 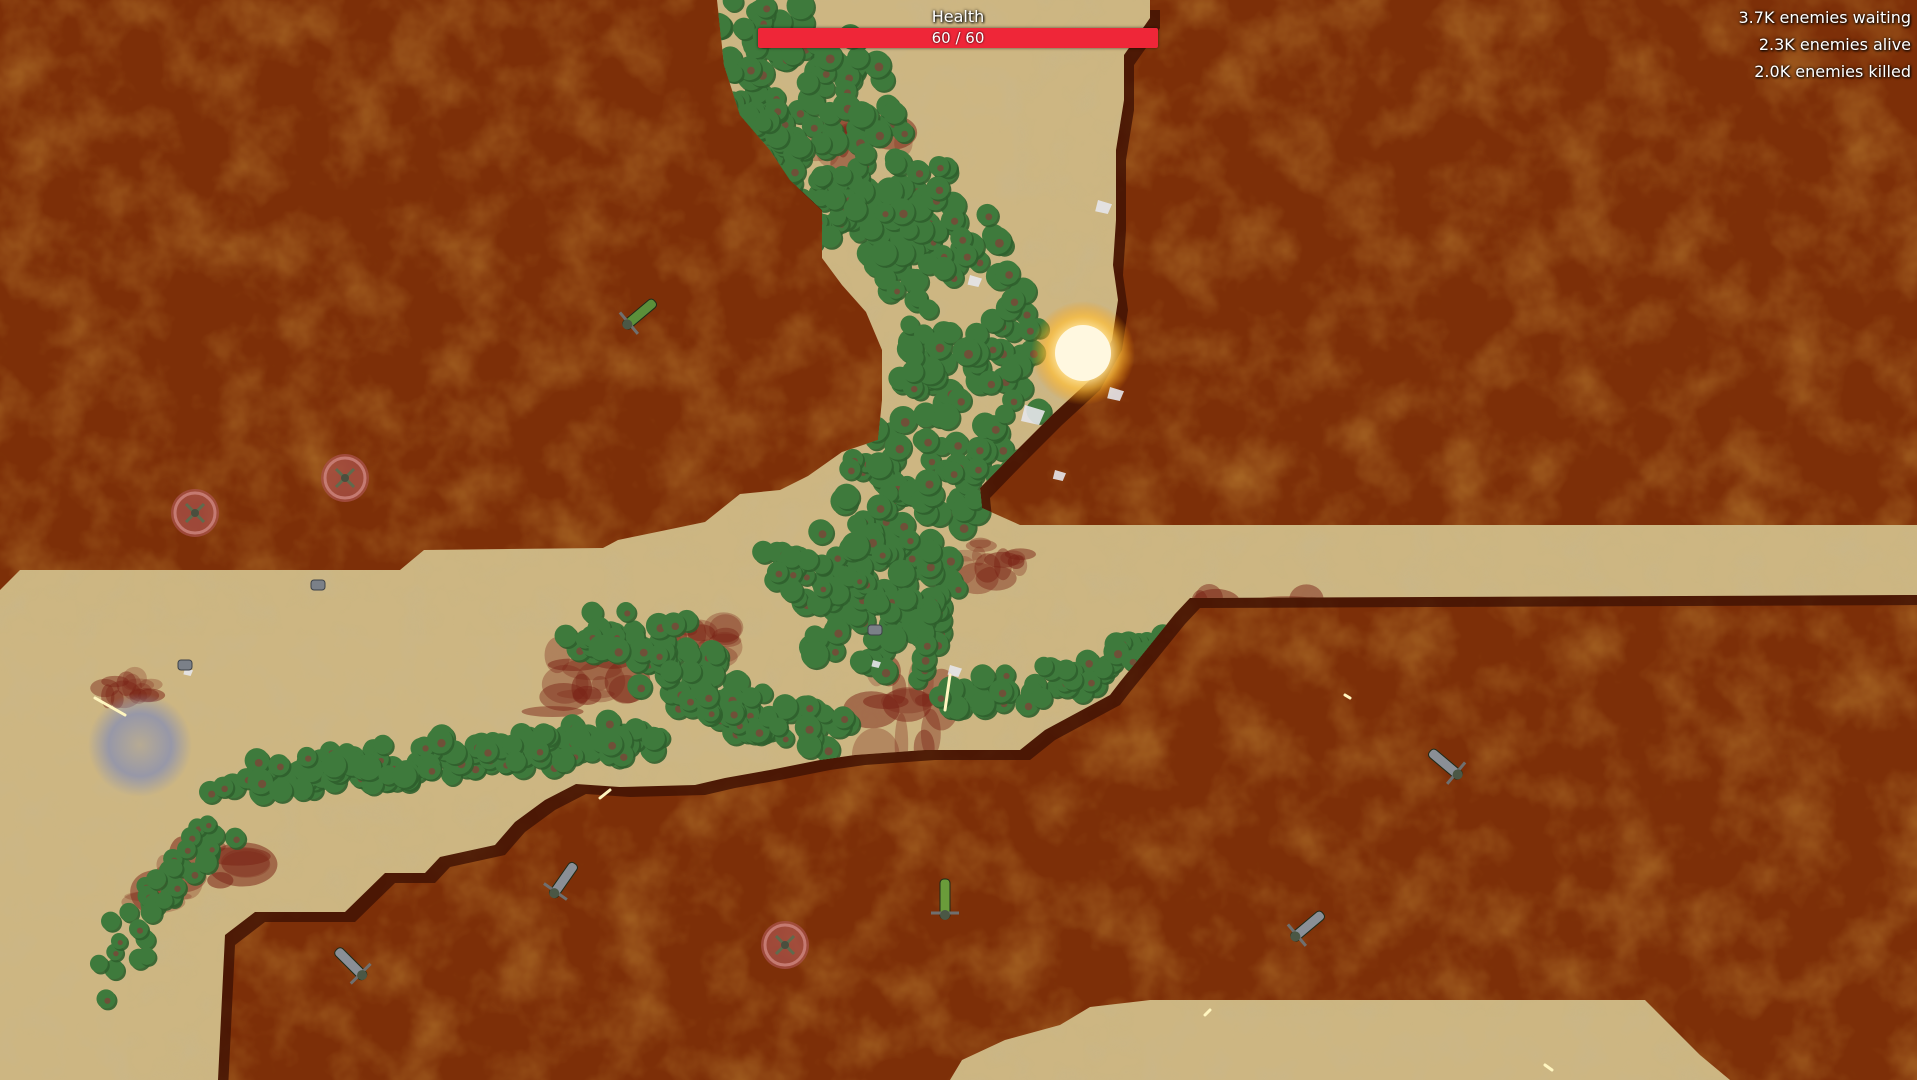 I want to click on enemies-alive-stat: 2.3K enemies alive, so click(x=1834, y=44).